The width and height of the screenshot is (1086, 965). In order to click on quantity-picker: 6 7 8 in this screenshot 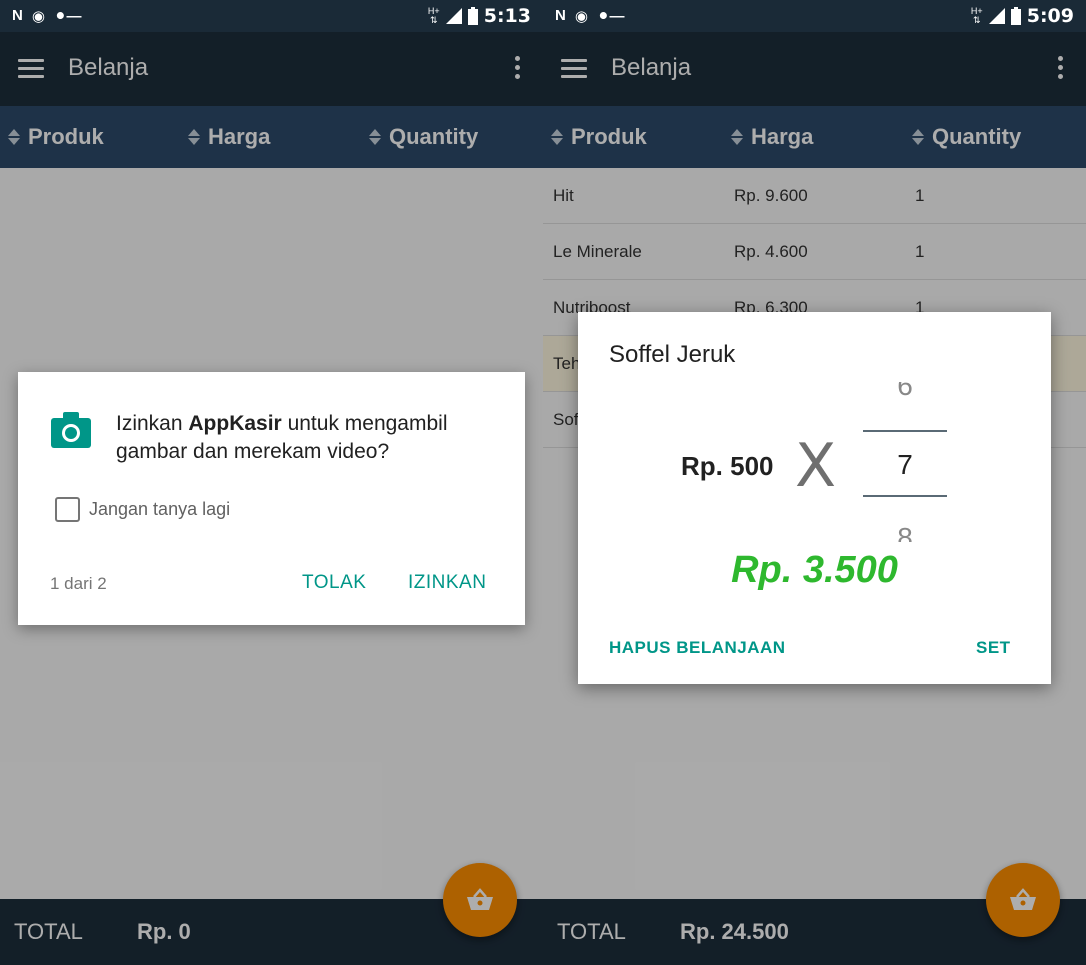, I will do `click(905, 462)`.